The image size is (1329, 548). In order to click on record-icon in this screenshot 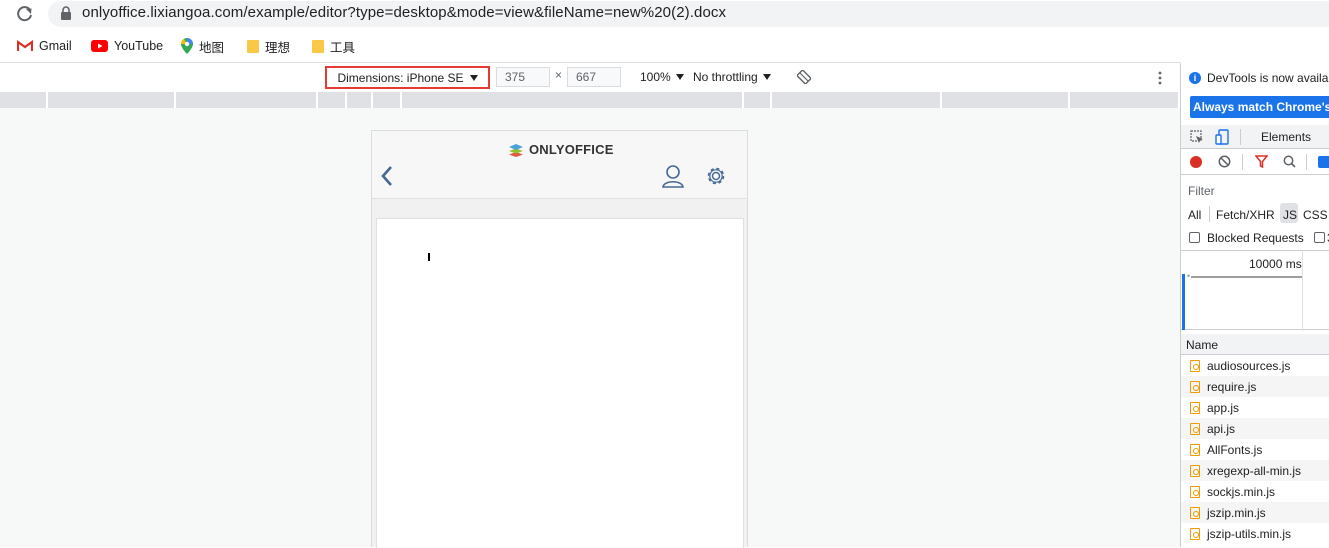, I will do `click(1196, 162)`.